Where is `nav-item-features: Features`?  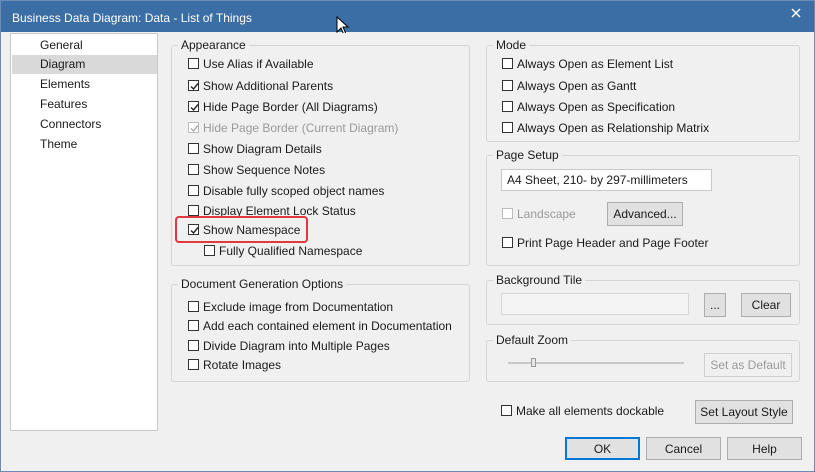
nav-item-features: Features is located at coordinates (84, 104).